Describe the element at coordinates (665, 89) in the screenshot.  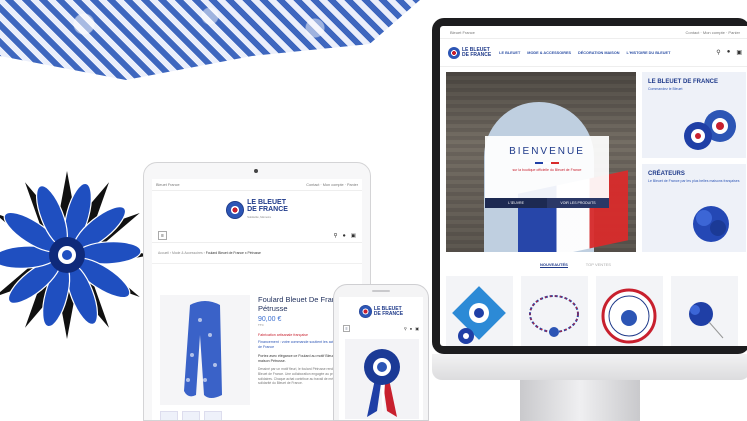
I see `card-bleuet-text: Commandez le Bleuet` at that location.